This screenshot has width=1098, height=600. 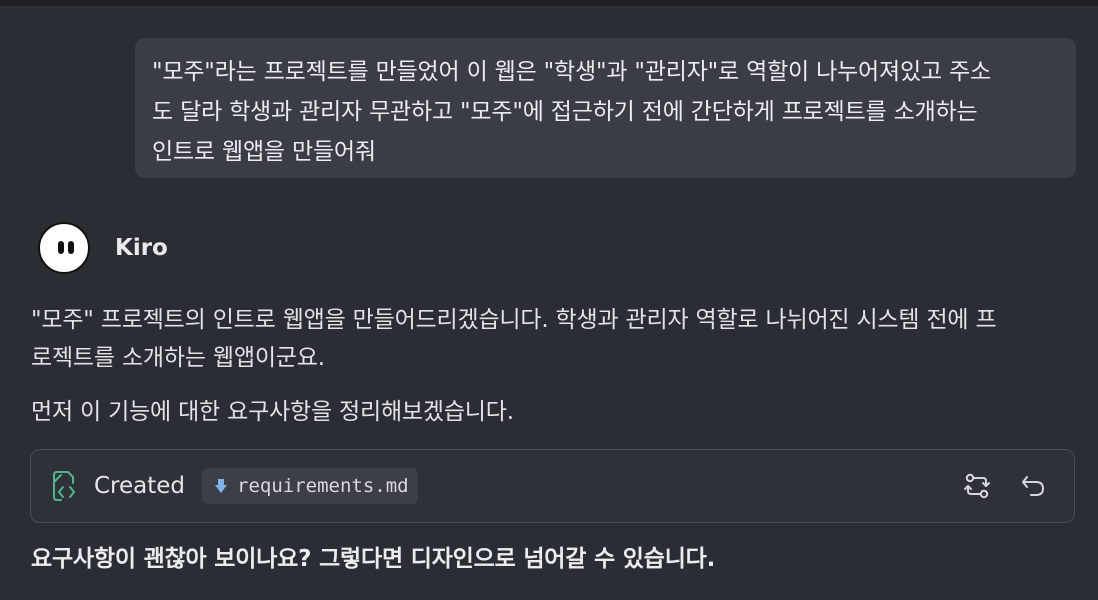 What do you see at coordinates (71, 247) in the screenshot?
I see `avatar-eye-right` at bounding box center [71, 247].